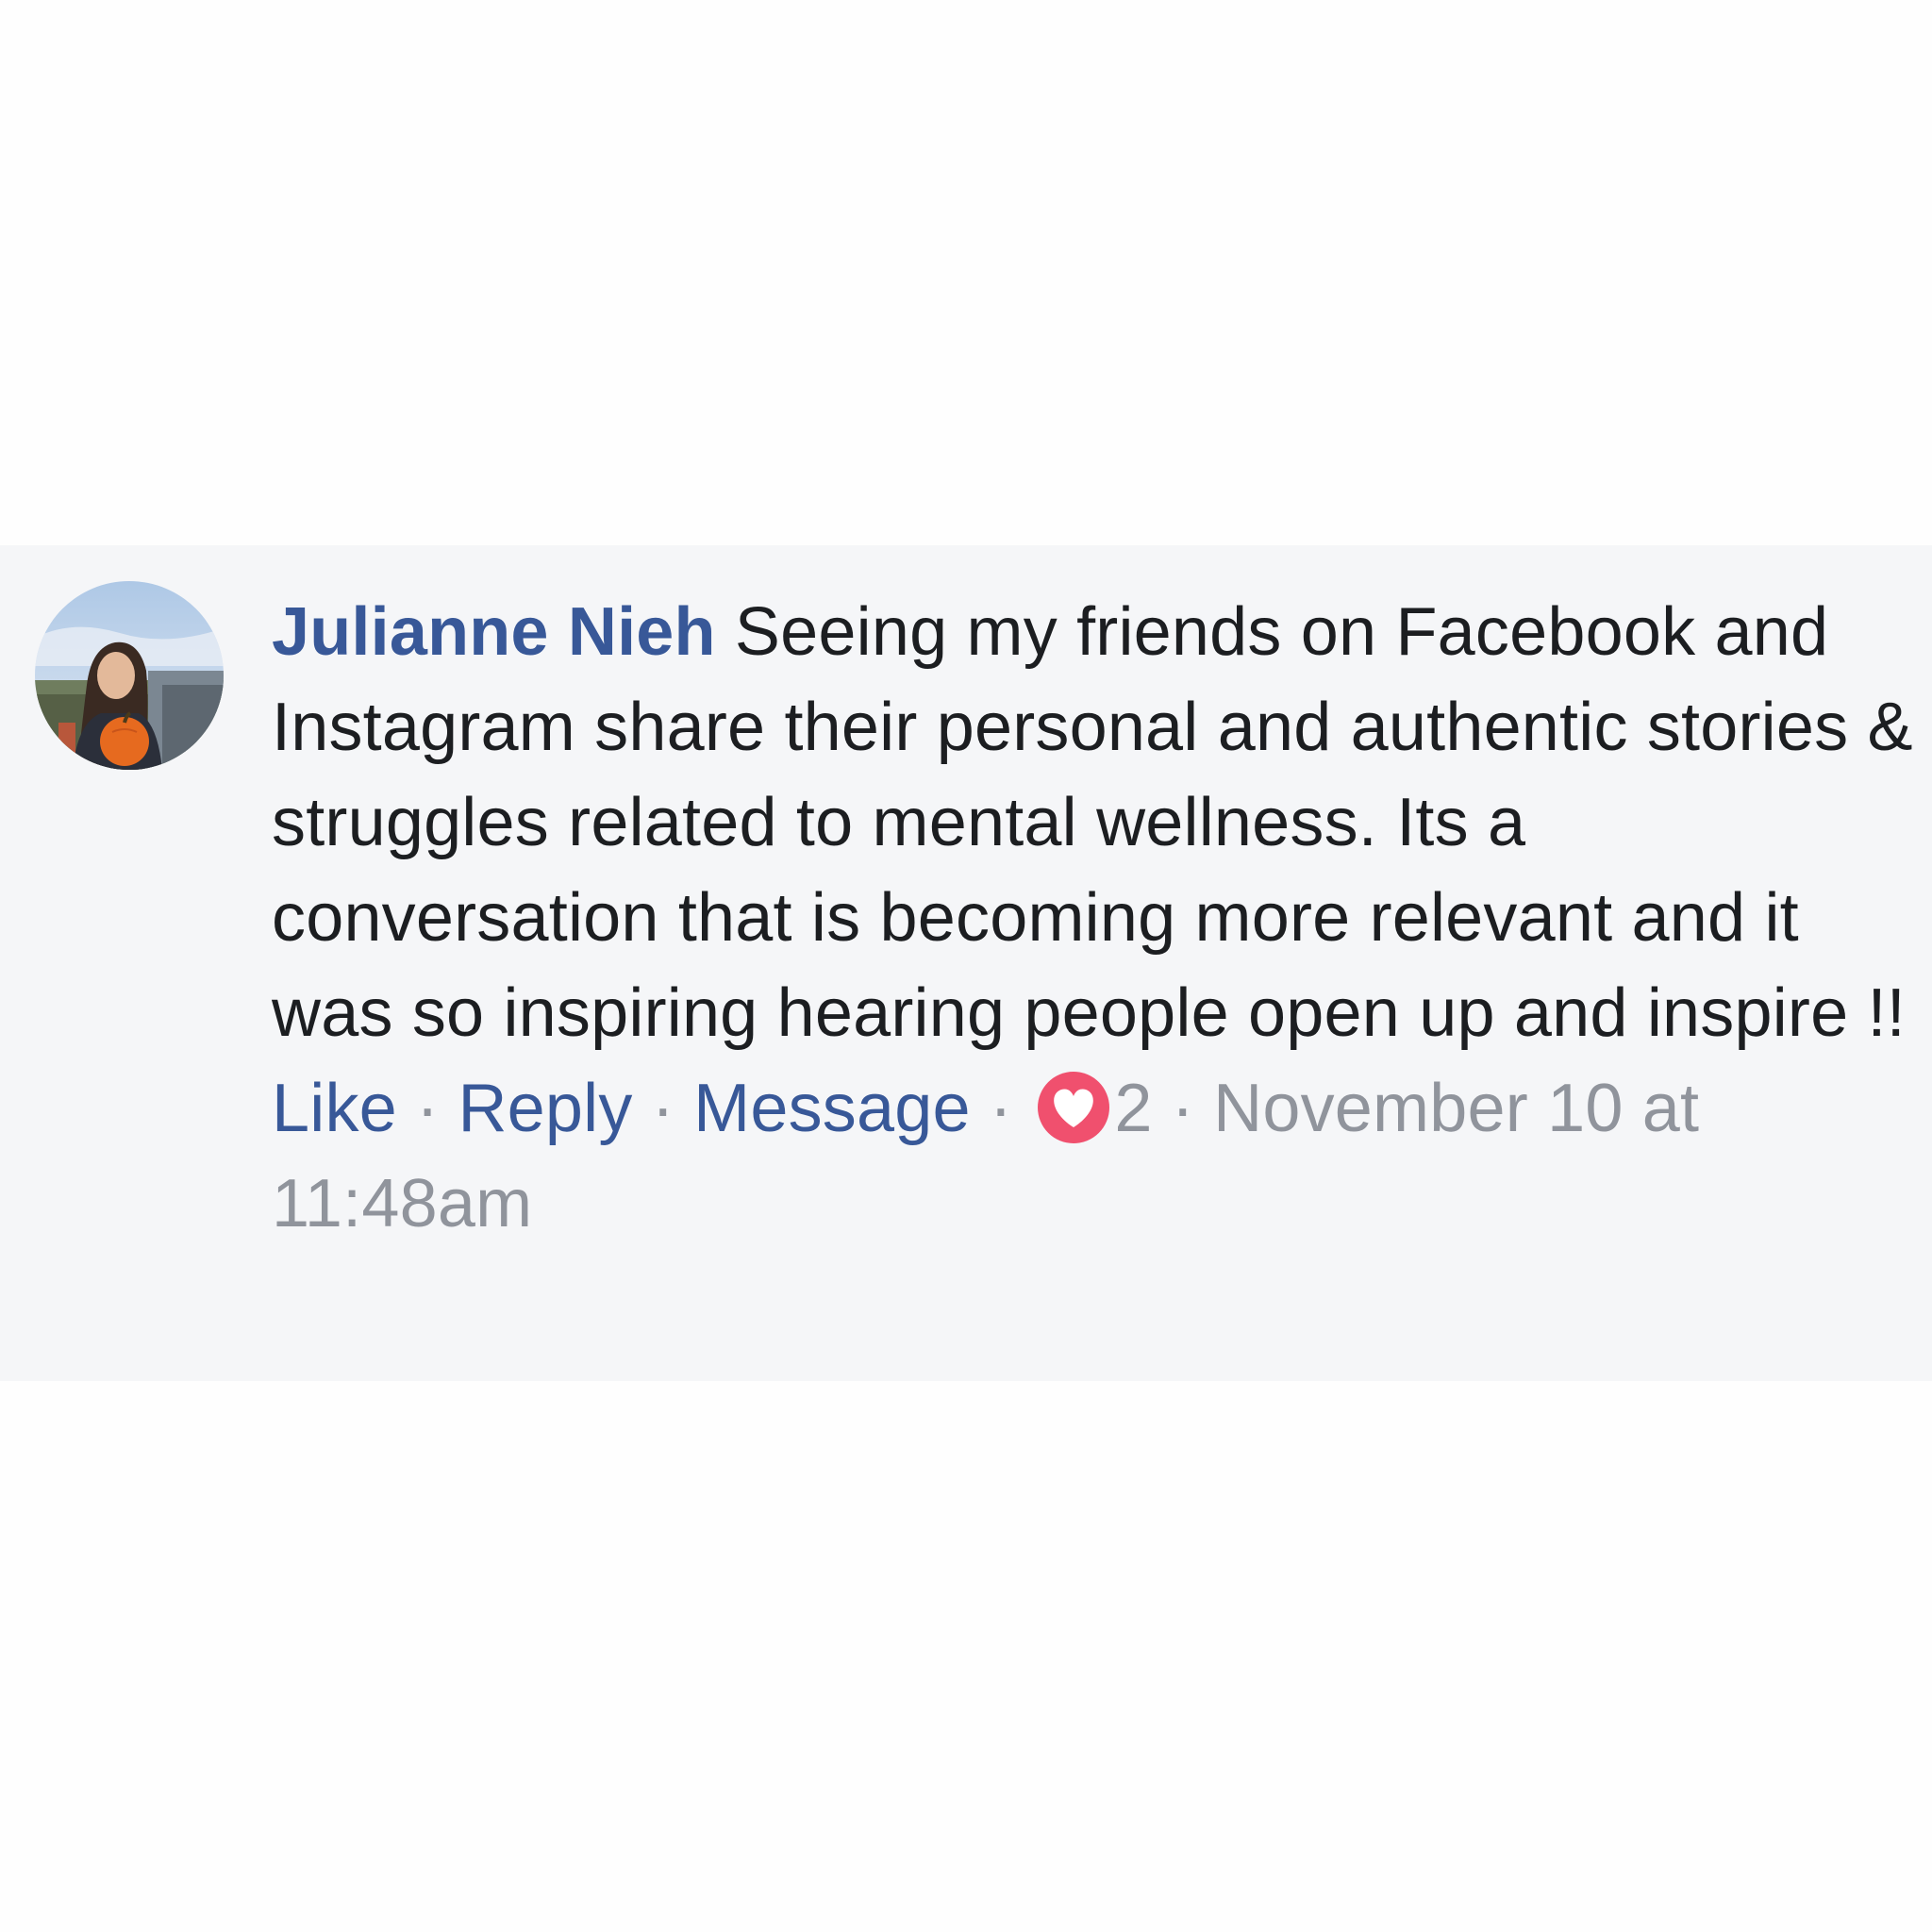 This screenshot has width=1932, height=1932. I want to click on avatar-photo, so click(129, 675).